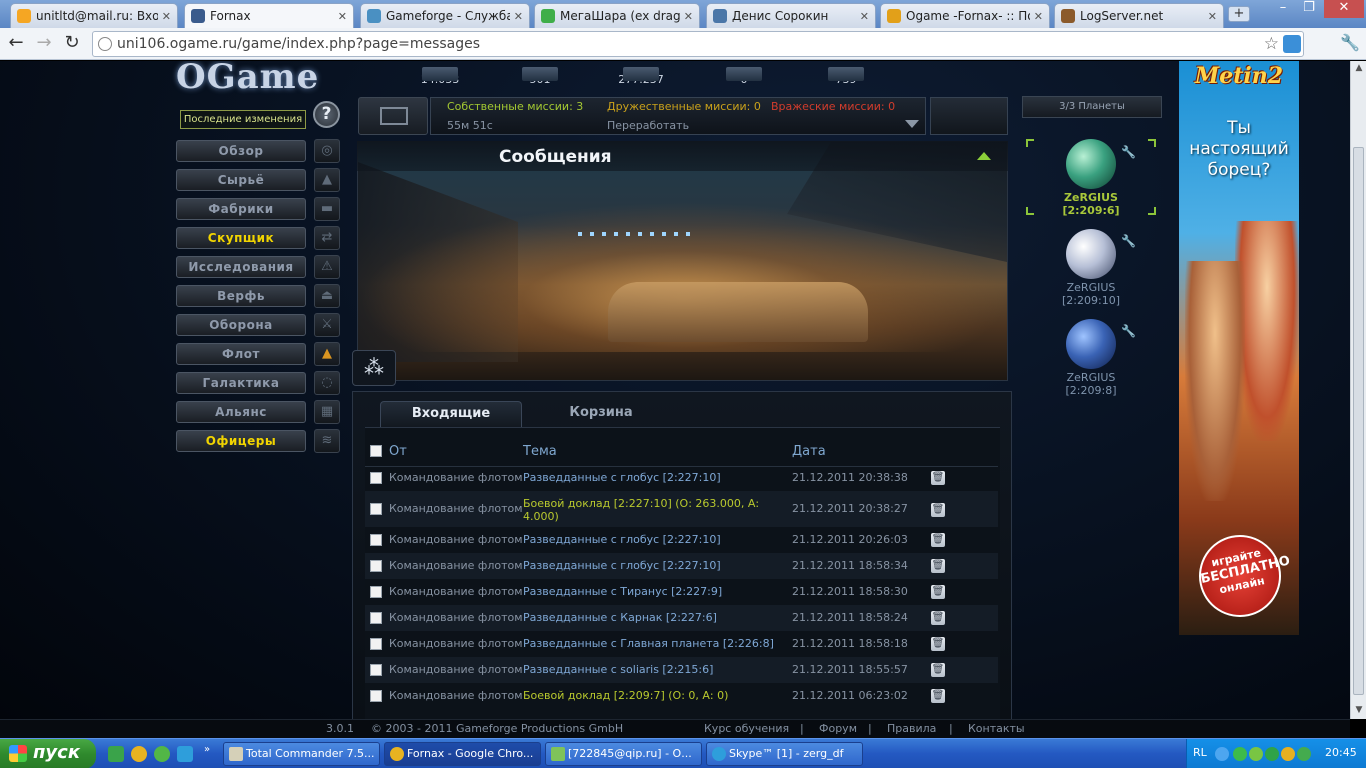  Describe the element at coordinates (656, 617) in the screenshot. I see `message-subject: Разведданные с Карнак [2:227:6]` at that location.